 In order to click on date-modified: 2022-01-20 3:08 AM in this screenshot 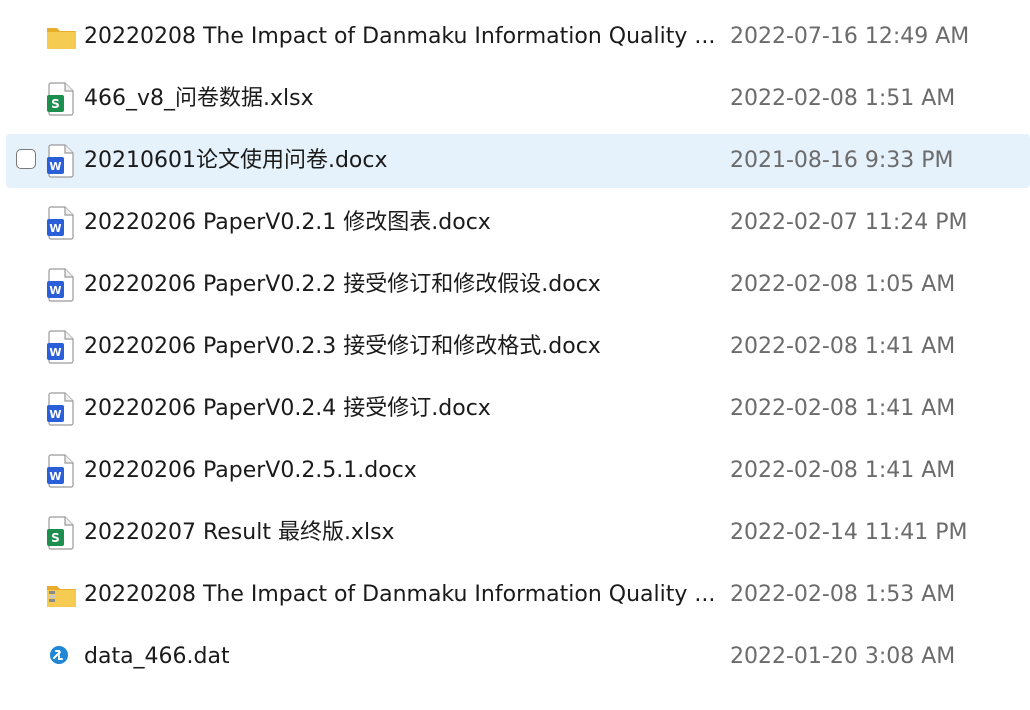, I will do `click(843, 656)`.